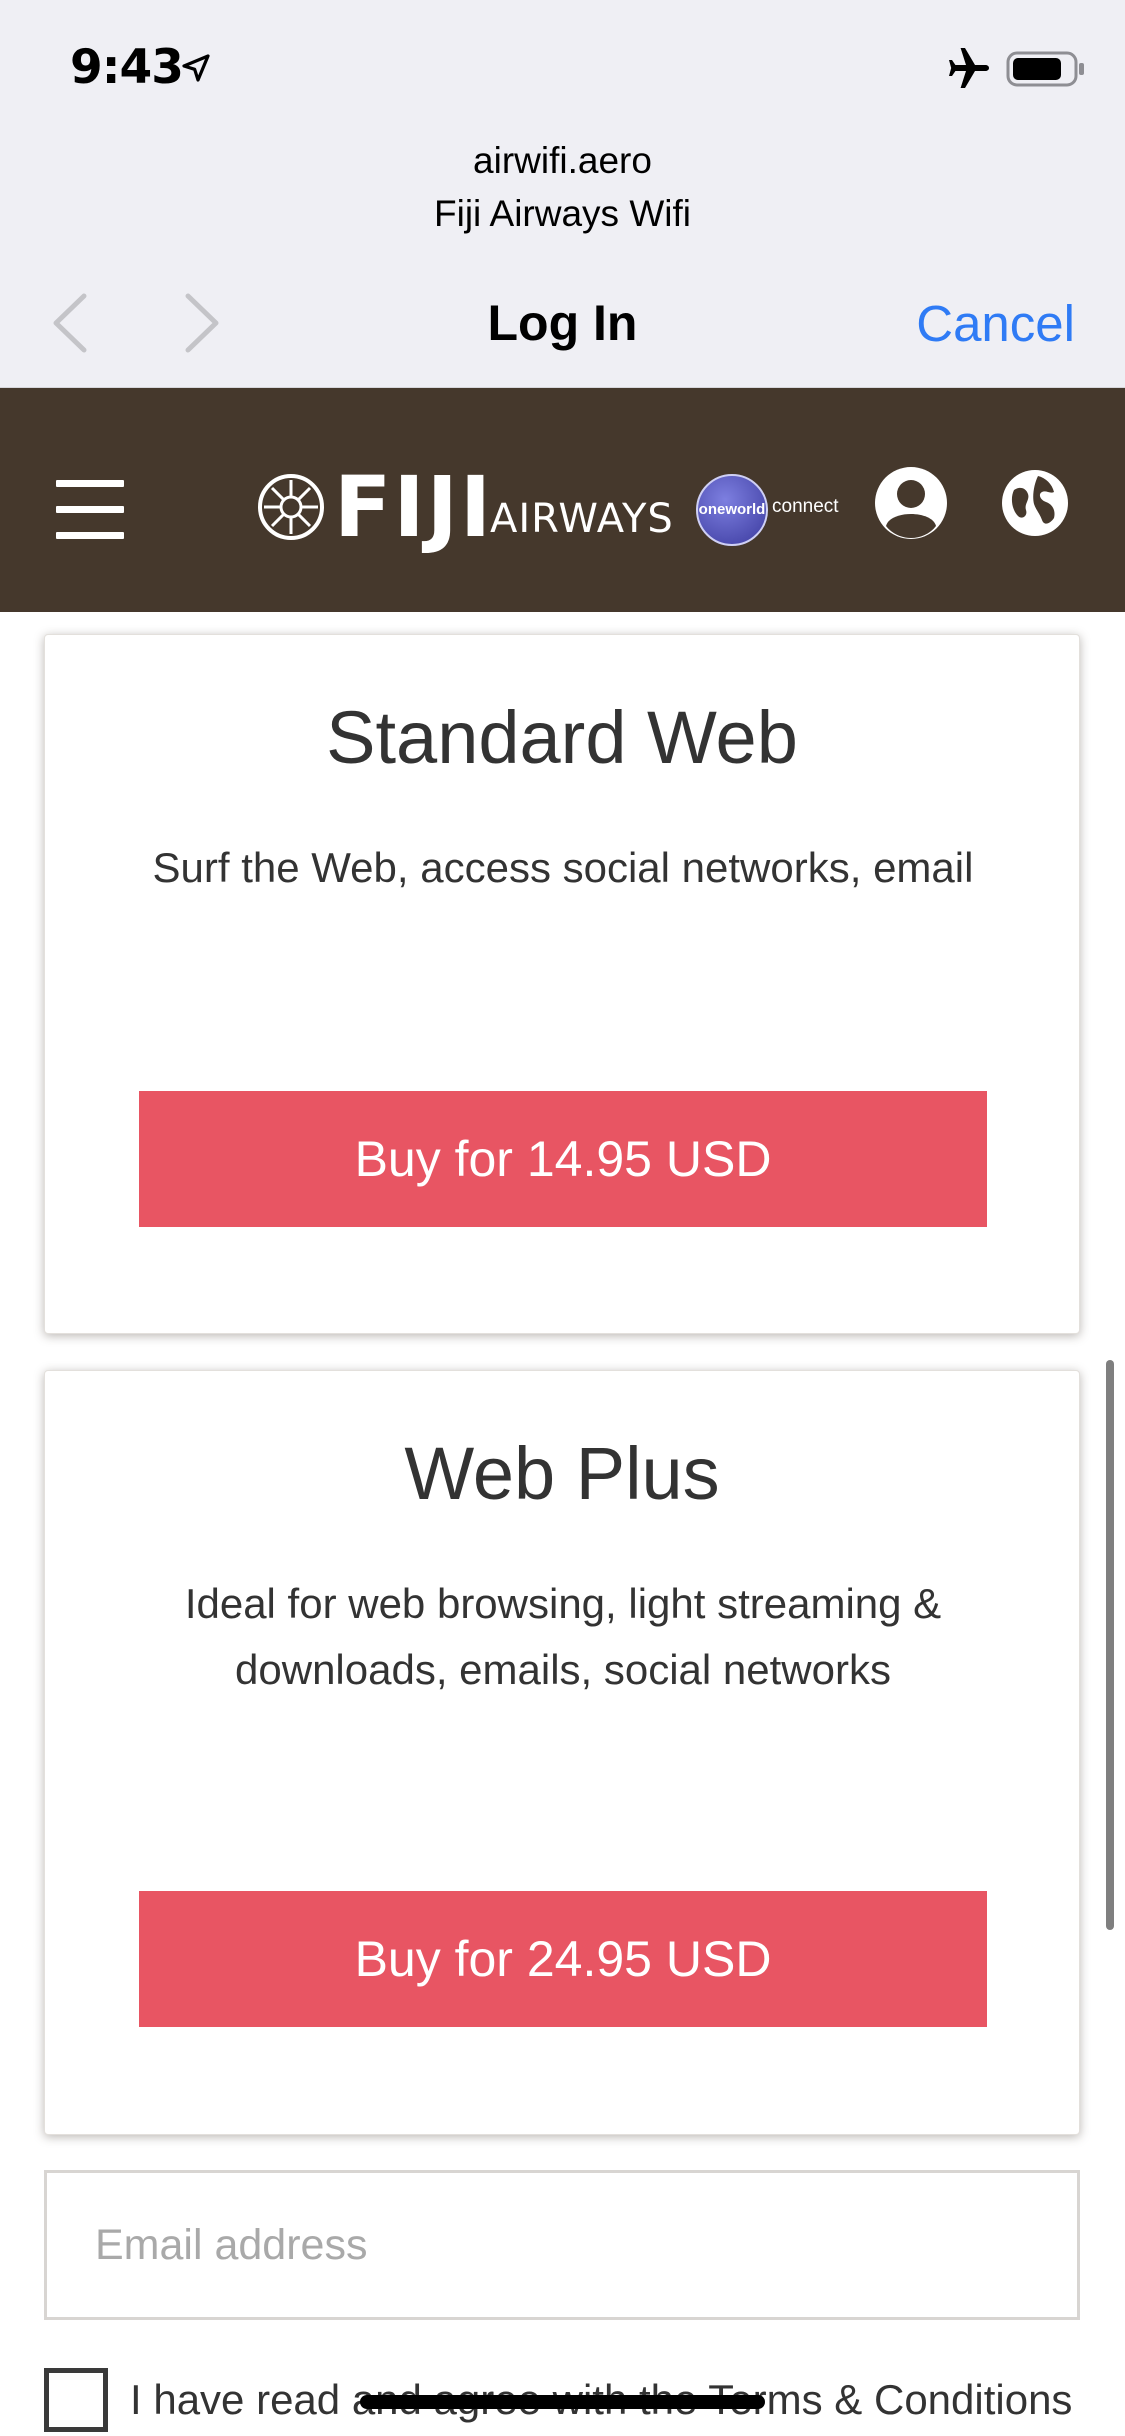 The width and height of the screenshot is (1125, 2436). I want to click on page-title: Fiji Airways Wifi, so click(562, 213).